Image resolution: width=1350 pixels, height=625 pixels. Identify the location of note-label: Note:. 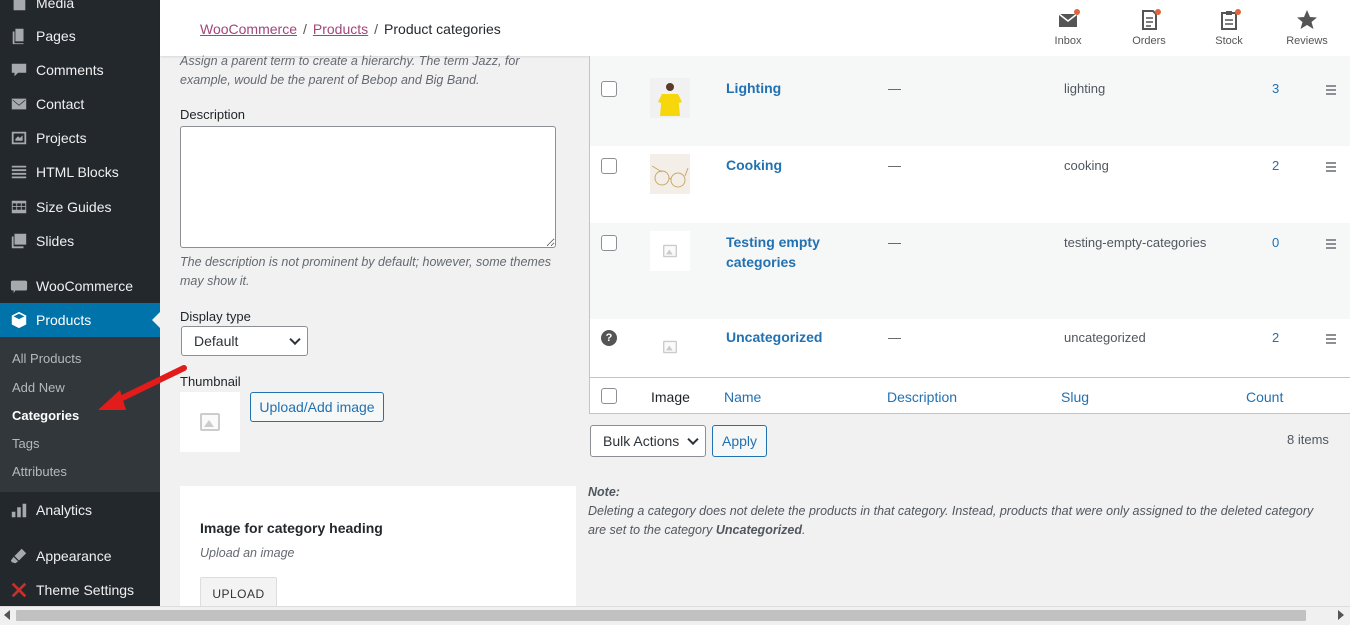
(604, 492).